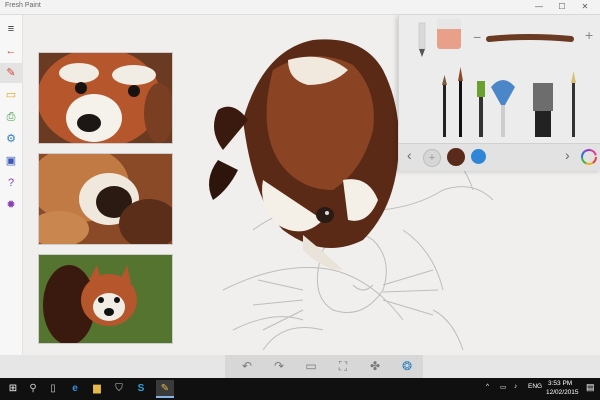  I want to click on color-swatch-brown, so click(456, 157).